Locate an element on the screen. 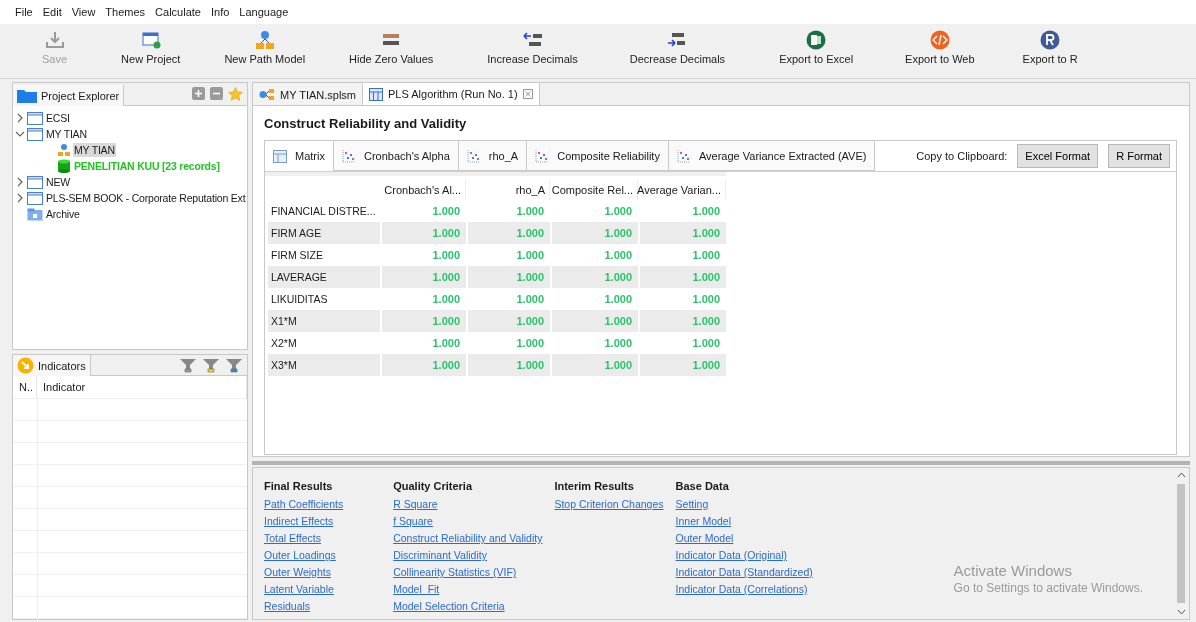 The image size is (1196, 622). menu-item: Edit is located at coordinates (52, 12).